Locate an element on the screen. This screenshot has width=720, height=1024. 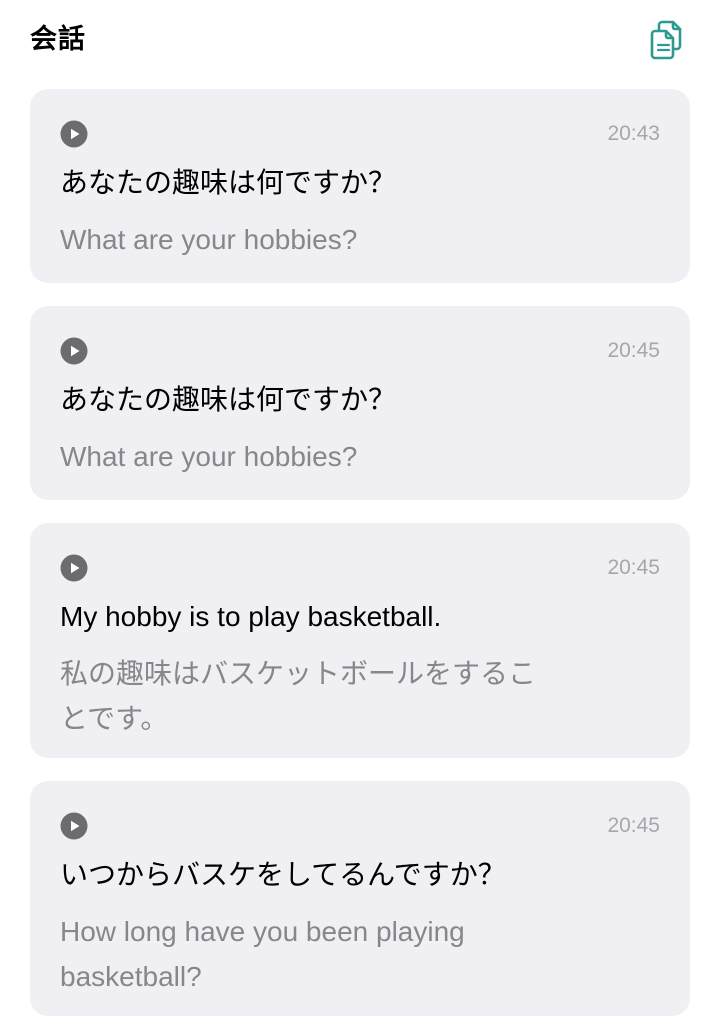
message-text: いつからバスケをしてるんですか？ is located at coordinates (283, 874).